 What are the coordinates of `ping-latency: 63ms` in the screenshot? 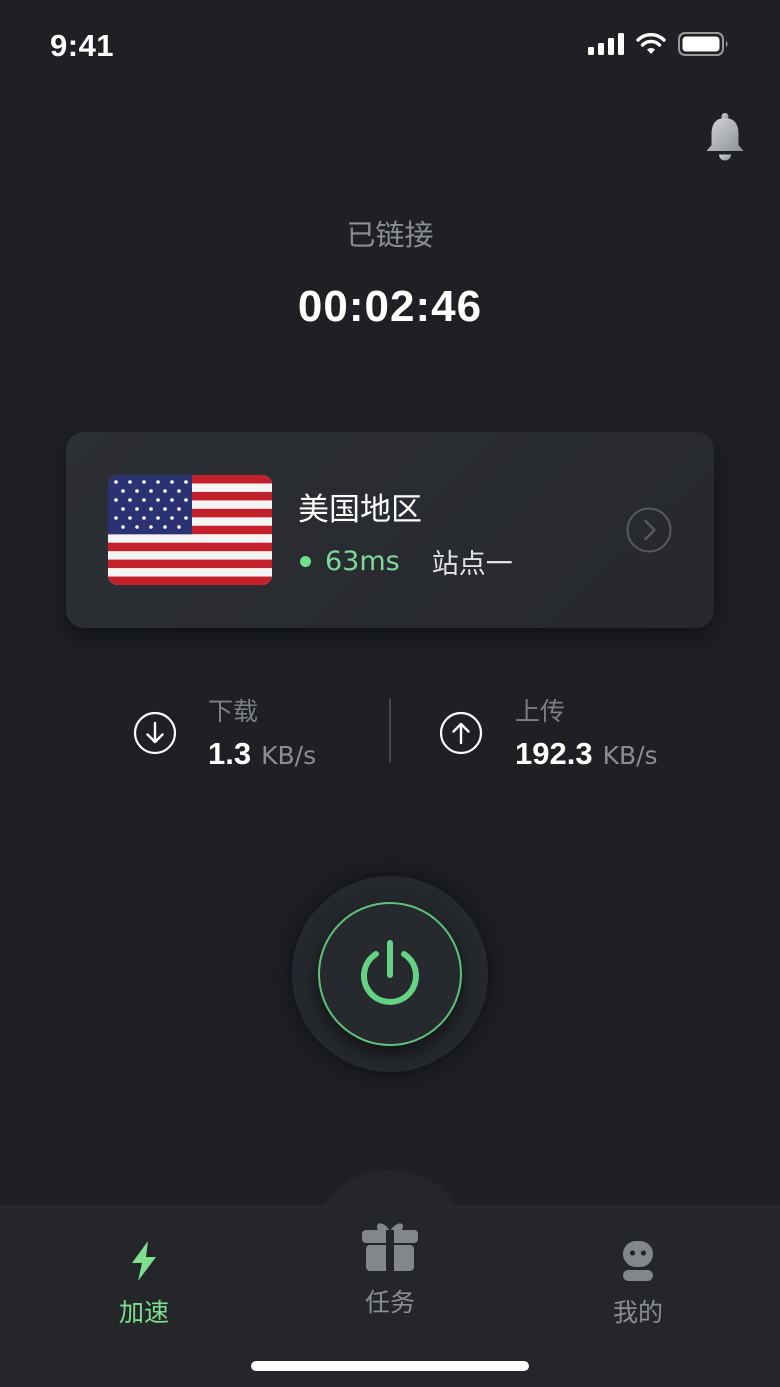 It's located at (362, 561).